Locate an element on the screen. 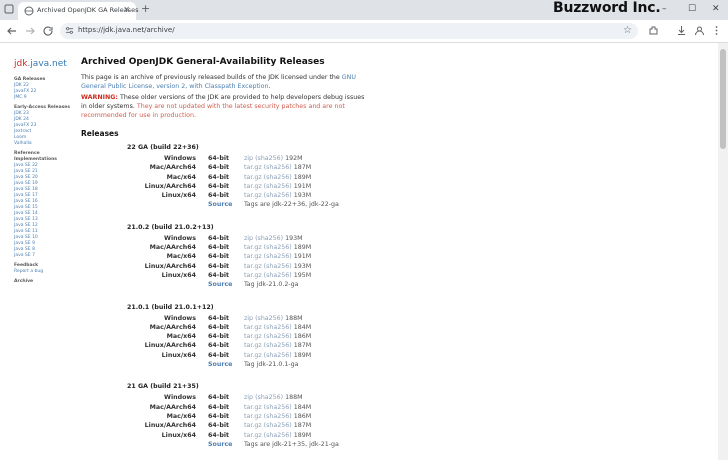 Image resolution: width=728 pixels, height=460 pixels. download-links: tar.gz (sha256) 184M is located at coordinates (277, 407).